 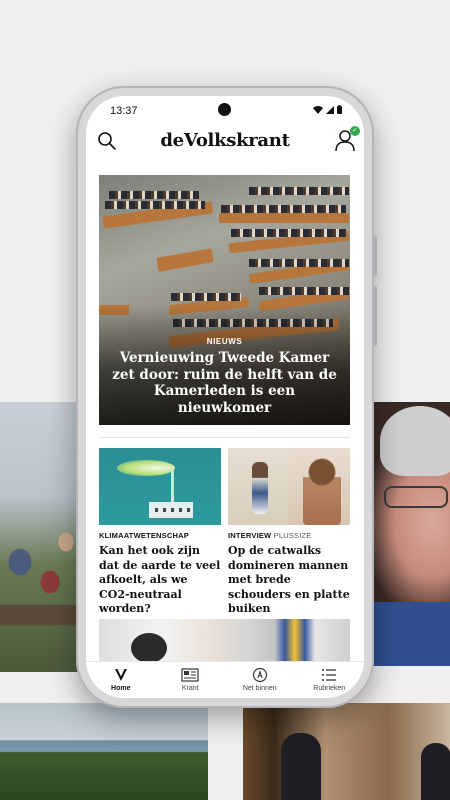 What do you see at coordinates (104, 751) in the screenshot?
I see `background-photo-landscape` at bounding box center [104, 751].